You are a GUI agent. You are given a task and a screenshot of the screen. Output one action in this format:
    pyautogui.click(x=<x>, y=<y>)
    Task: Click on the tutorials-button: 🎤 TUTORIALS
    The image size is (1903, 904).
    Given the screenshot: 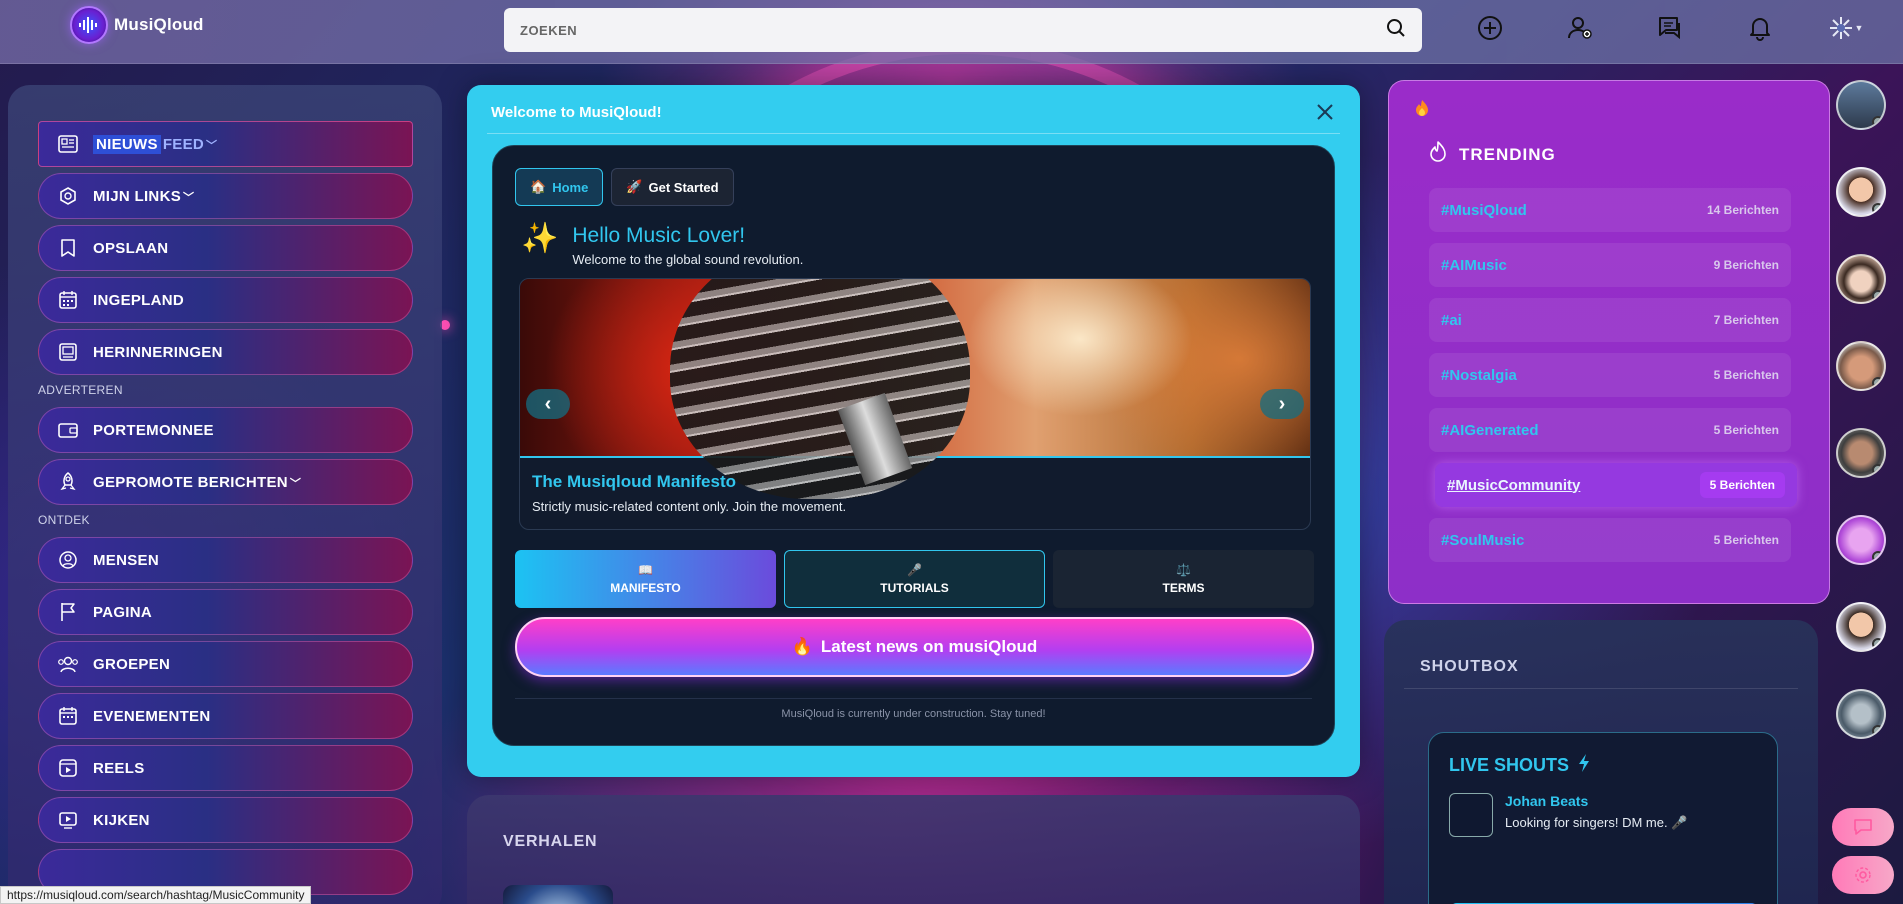 What is the action you would take?
    pyautogui.click(x=914, y=579)
    